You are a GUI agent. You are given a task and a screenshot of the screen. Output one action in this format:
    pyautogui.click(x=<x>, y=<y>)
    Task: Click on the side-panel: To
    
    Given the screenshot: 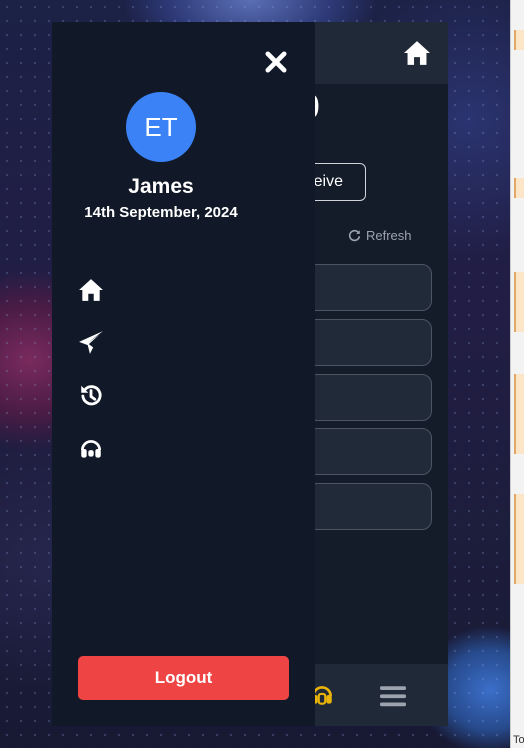 What is the action you would take?
    pyautogui.click(x=517, y=374)
    